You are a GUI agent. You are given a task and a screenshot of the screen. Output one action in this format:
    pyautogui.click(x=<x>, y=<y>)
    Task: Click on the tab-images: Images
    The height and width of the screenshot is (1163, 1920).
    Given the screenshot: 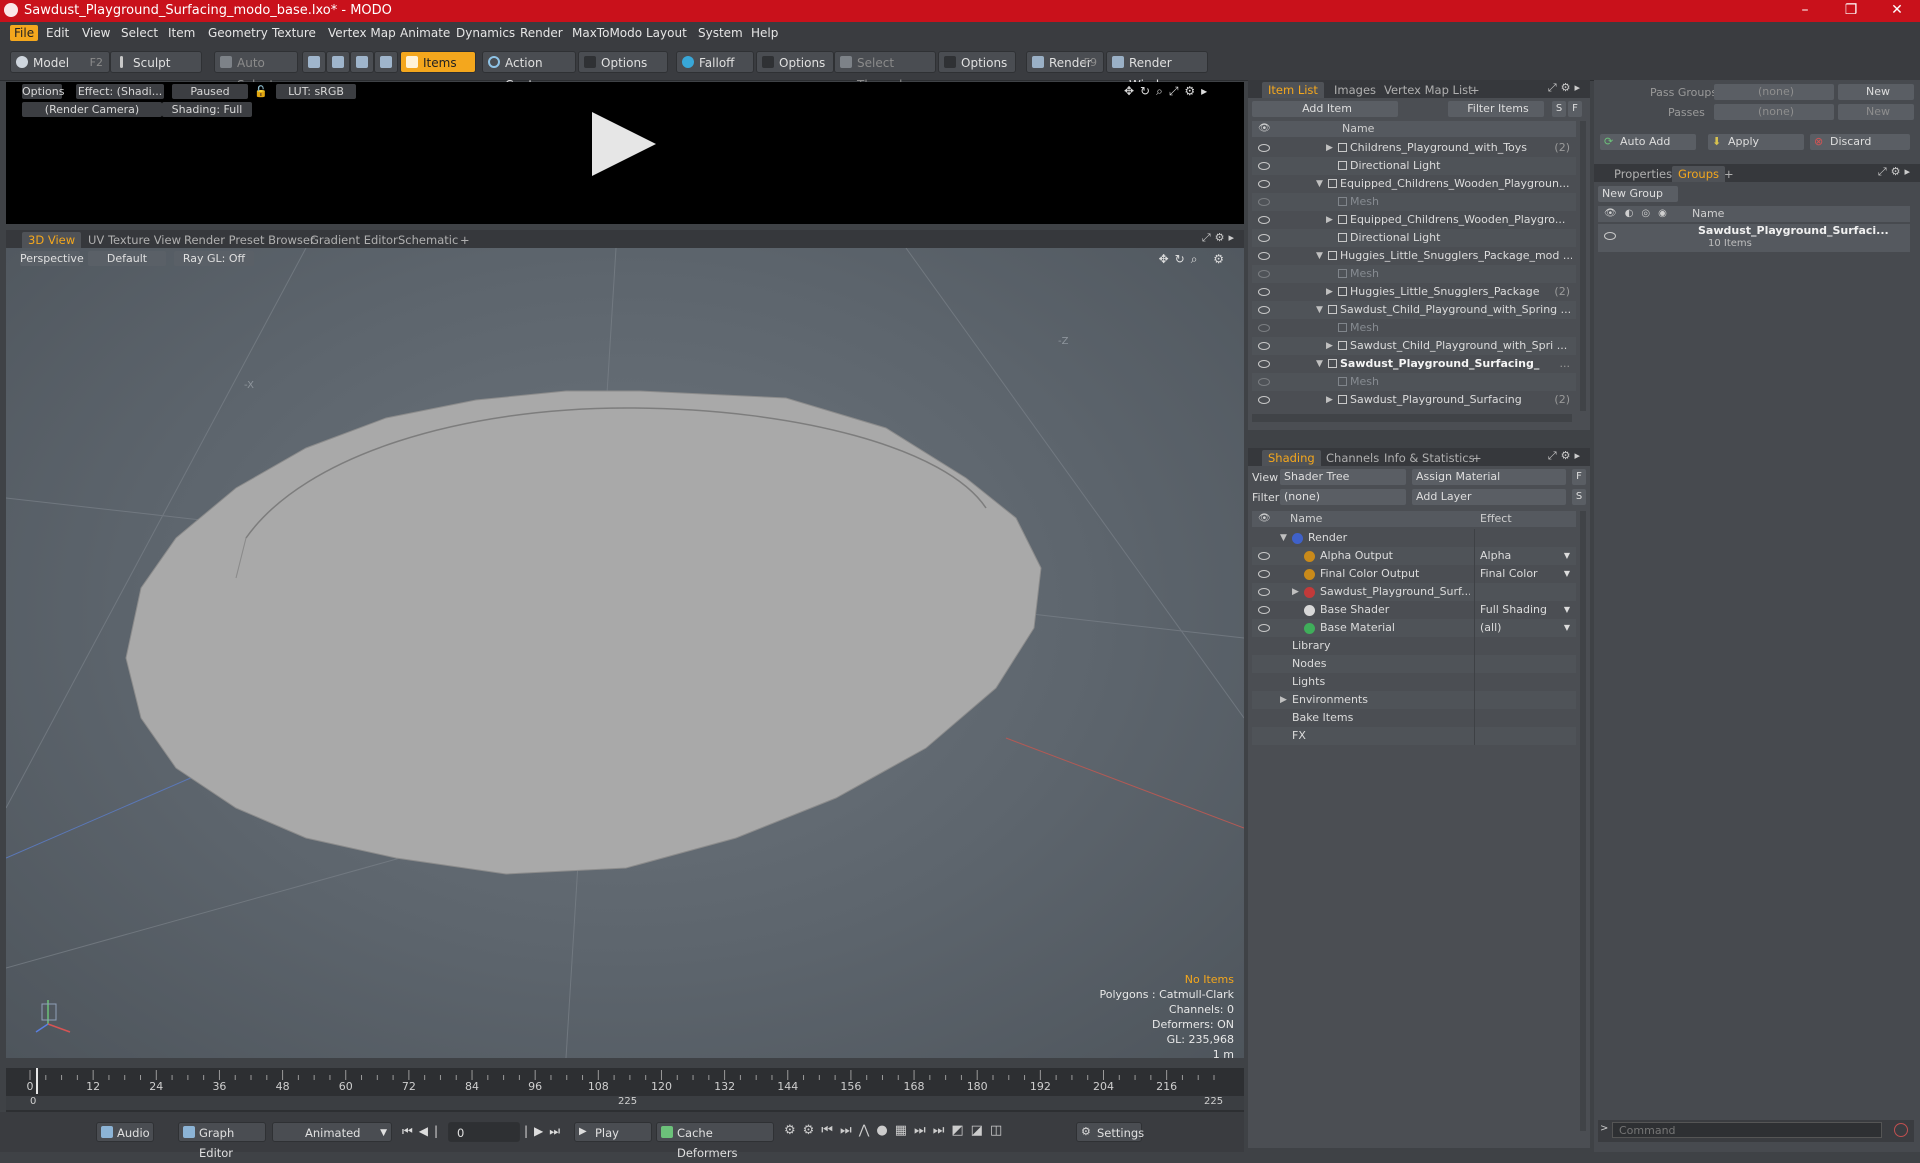 What is the action you would take?
    pyautogui.click(x=1355, y=90)
    